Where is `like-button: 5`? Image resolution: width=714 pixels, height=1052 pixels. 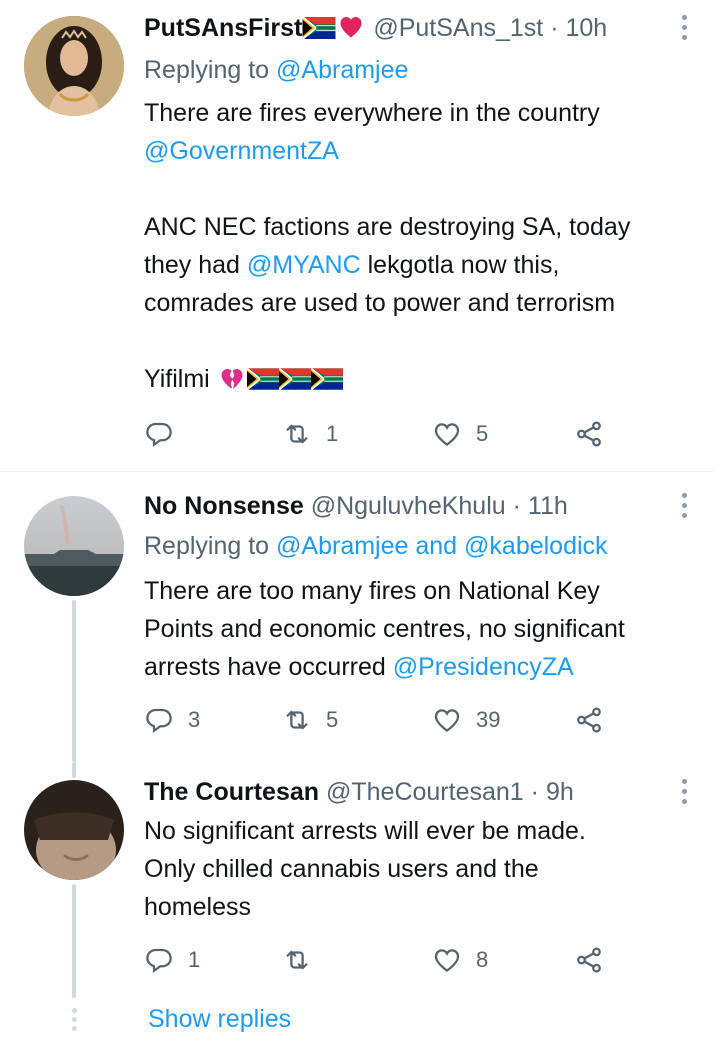
like-button: 5 is located at coordinates (460, 434).